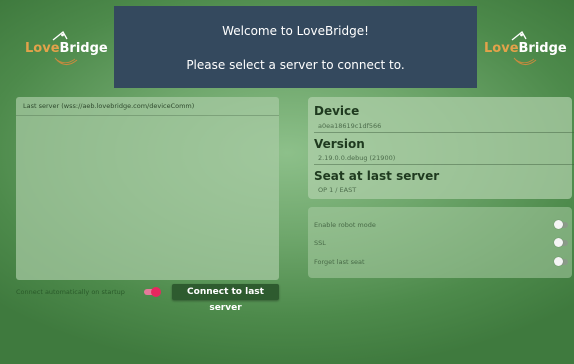 This screenshot has height=364, width=574. I want to click on device-id: a0ea18619c1df566, so click(350, 126).